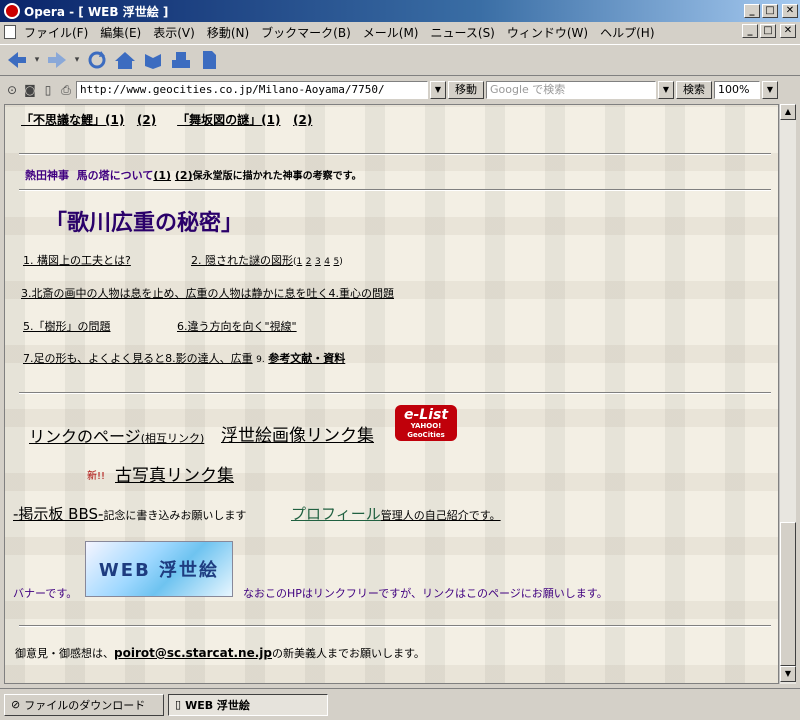 This screenshot has height=720, width=800. I want to click on maisaka-1-link: (1), so click(270, 120).